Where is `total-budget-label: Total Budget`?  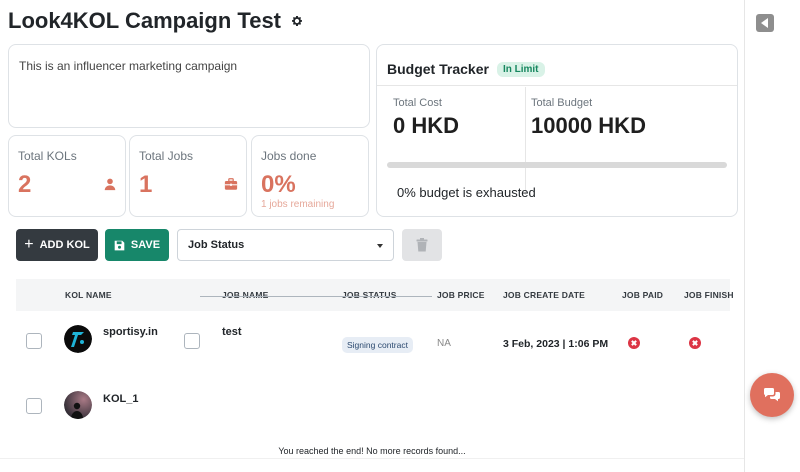 total-budget-label: Total Budget is located at coordinates (562, 103).